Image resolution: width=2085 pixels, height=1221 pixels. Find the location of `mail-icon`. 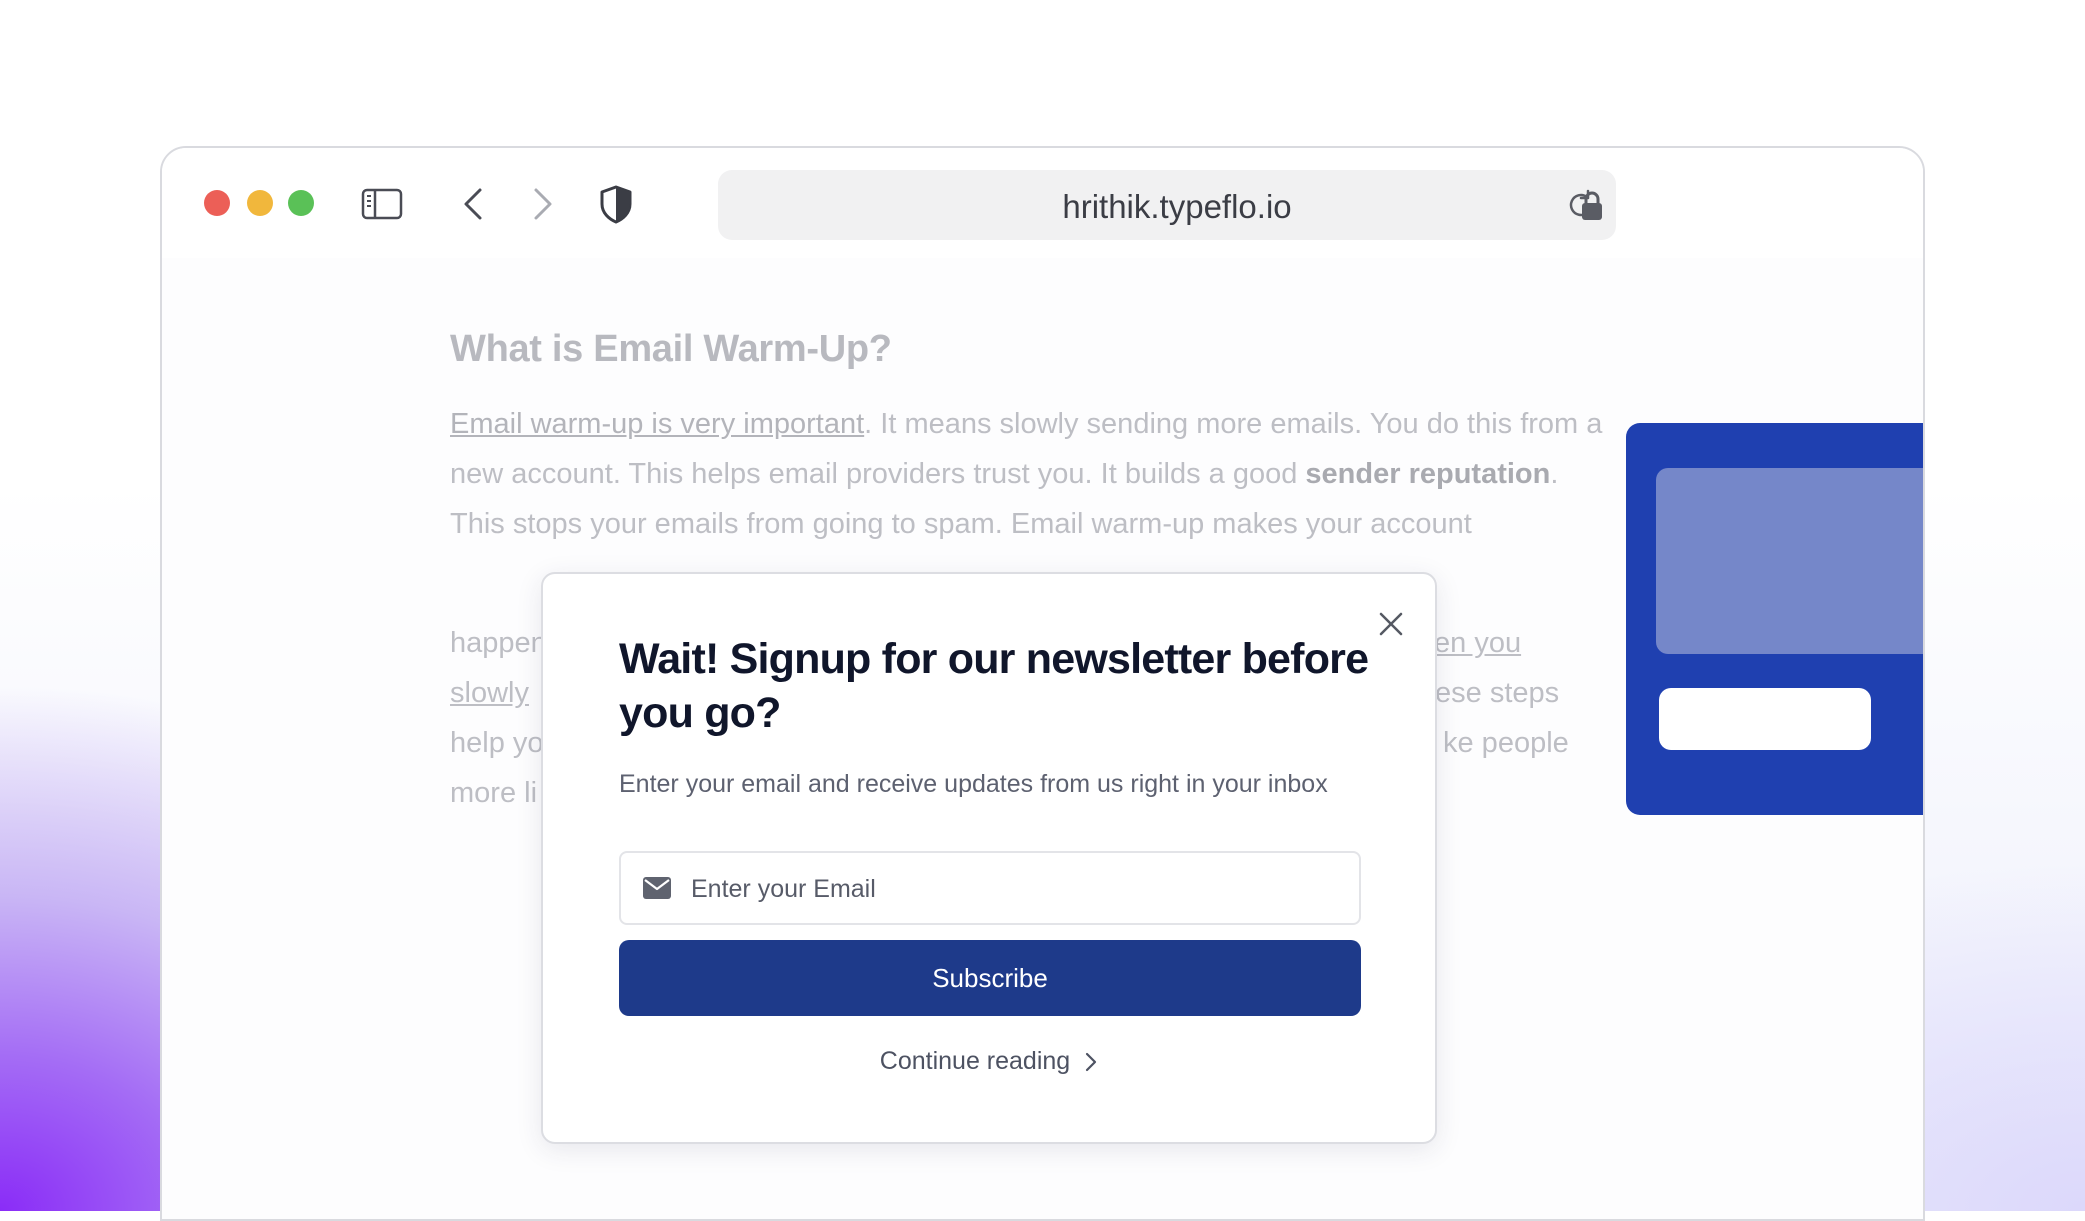

mail-icon is located at coordinates (657, 888).